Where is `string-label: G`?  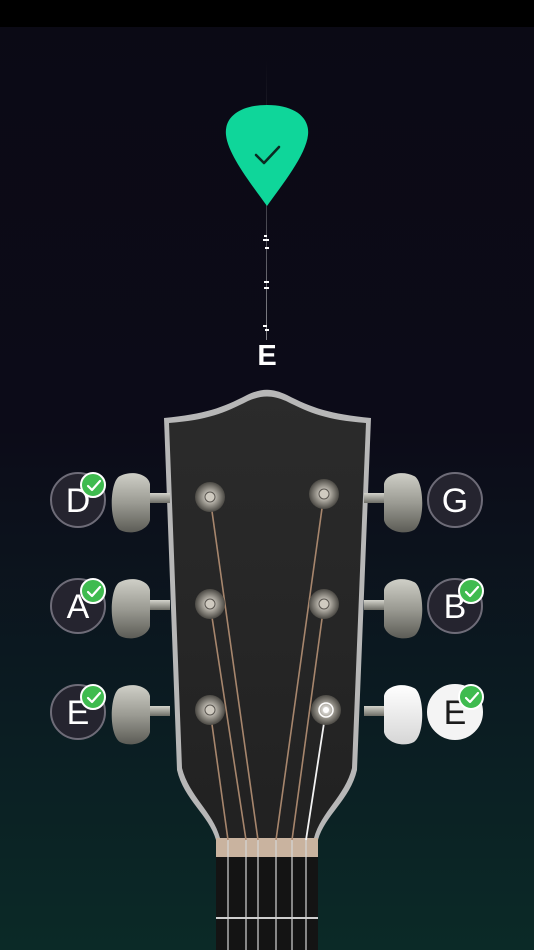
string-label: G is located at coordinates (455, 501).